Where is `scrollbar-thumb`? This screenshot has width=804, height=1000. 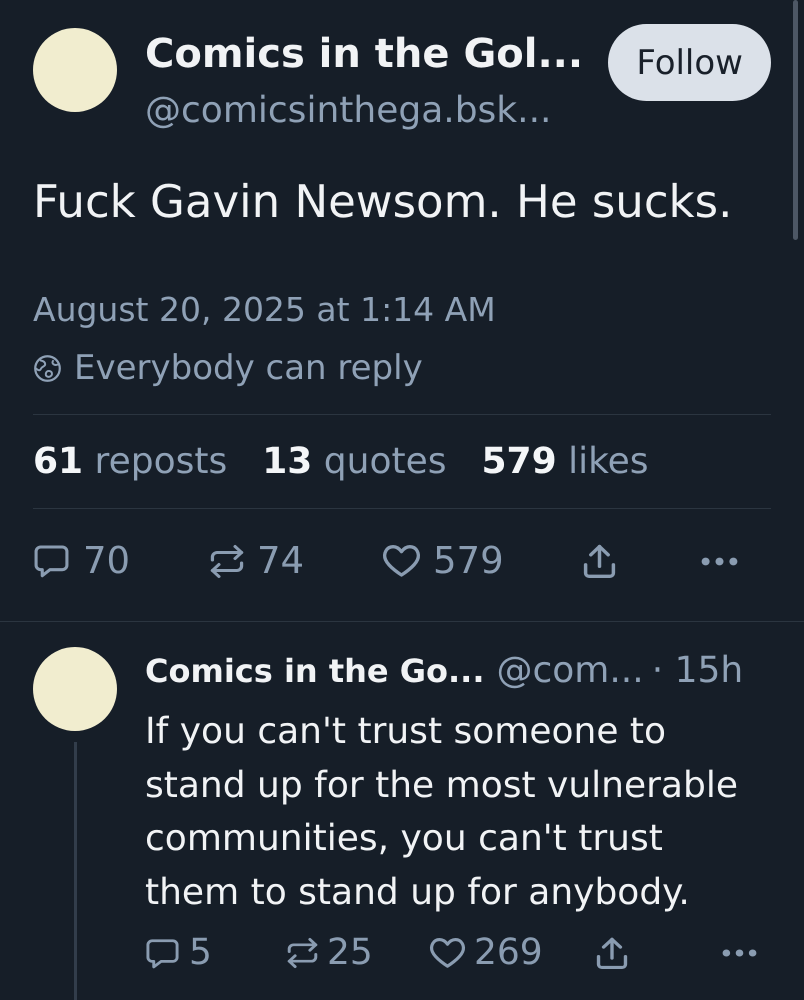
scrollbar-thumb is located at coordinates (795, 120).